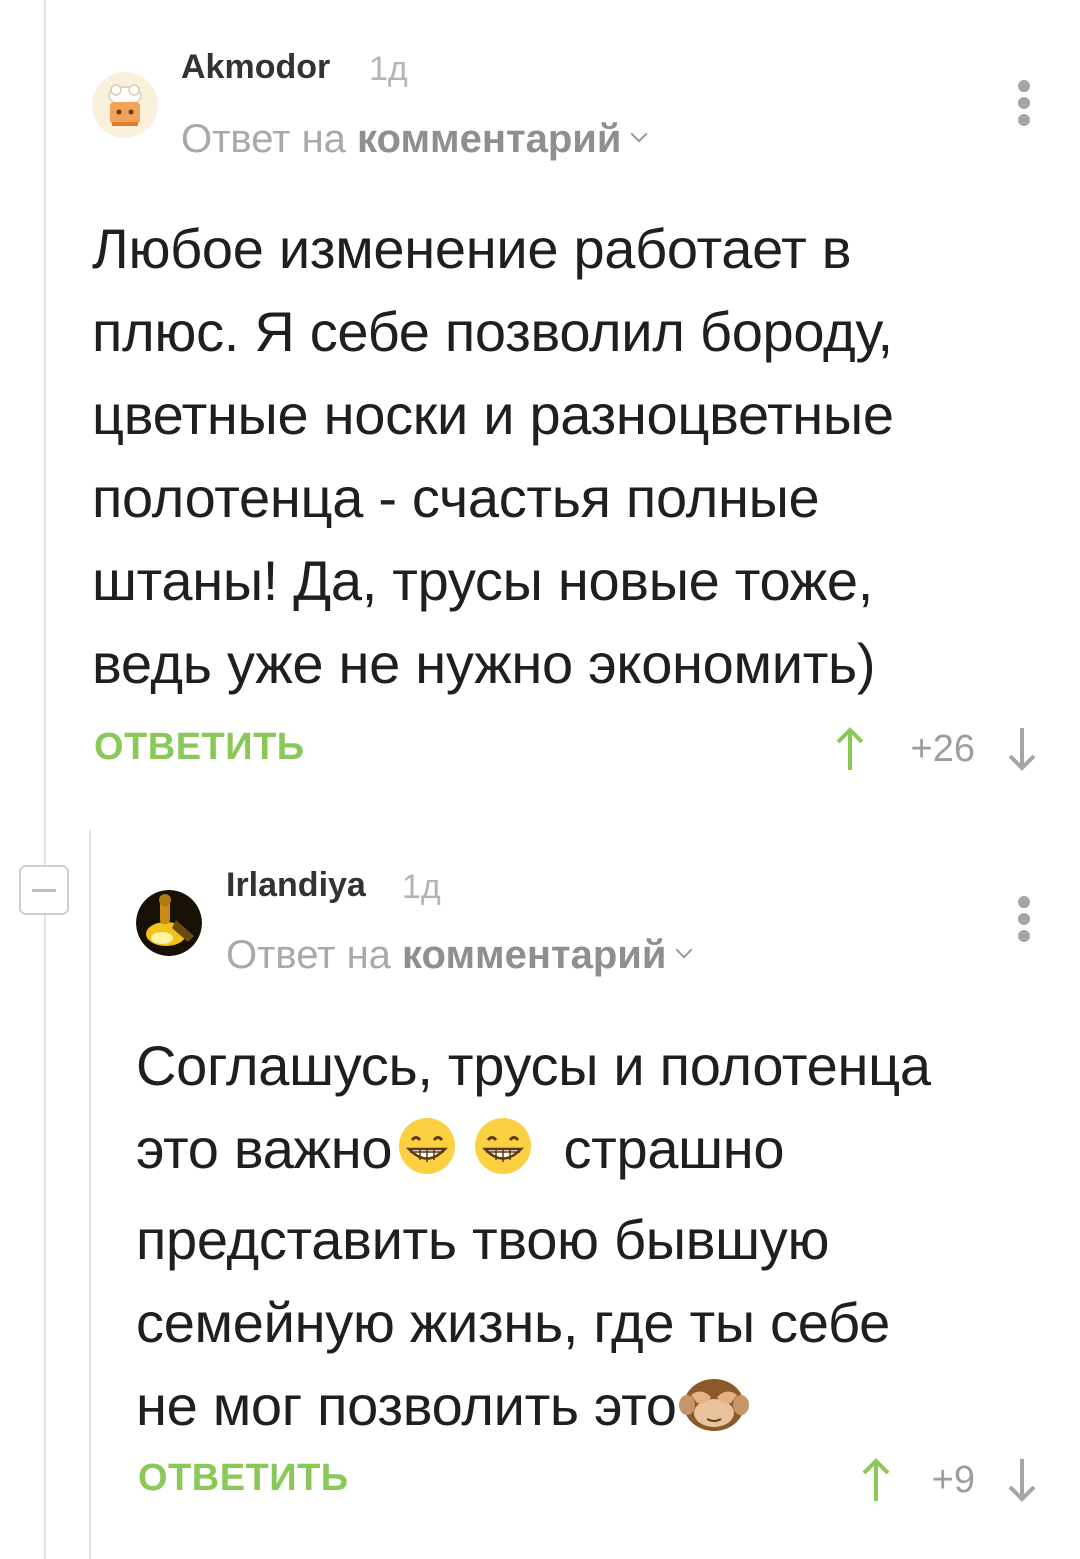 This screenshot has width=1080, height=1559. Describe the element at coordinates (493, 414) in the screenshot. I see `comment-body-line: цветные носки и разноцветные` at that location.